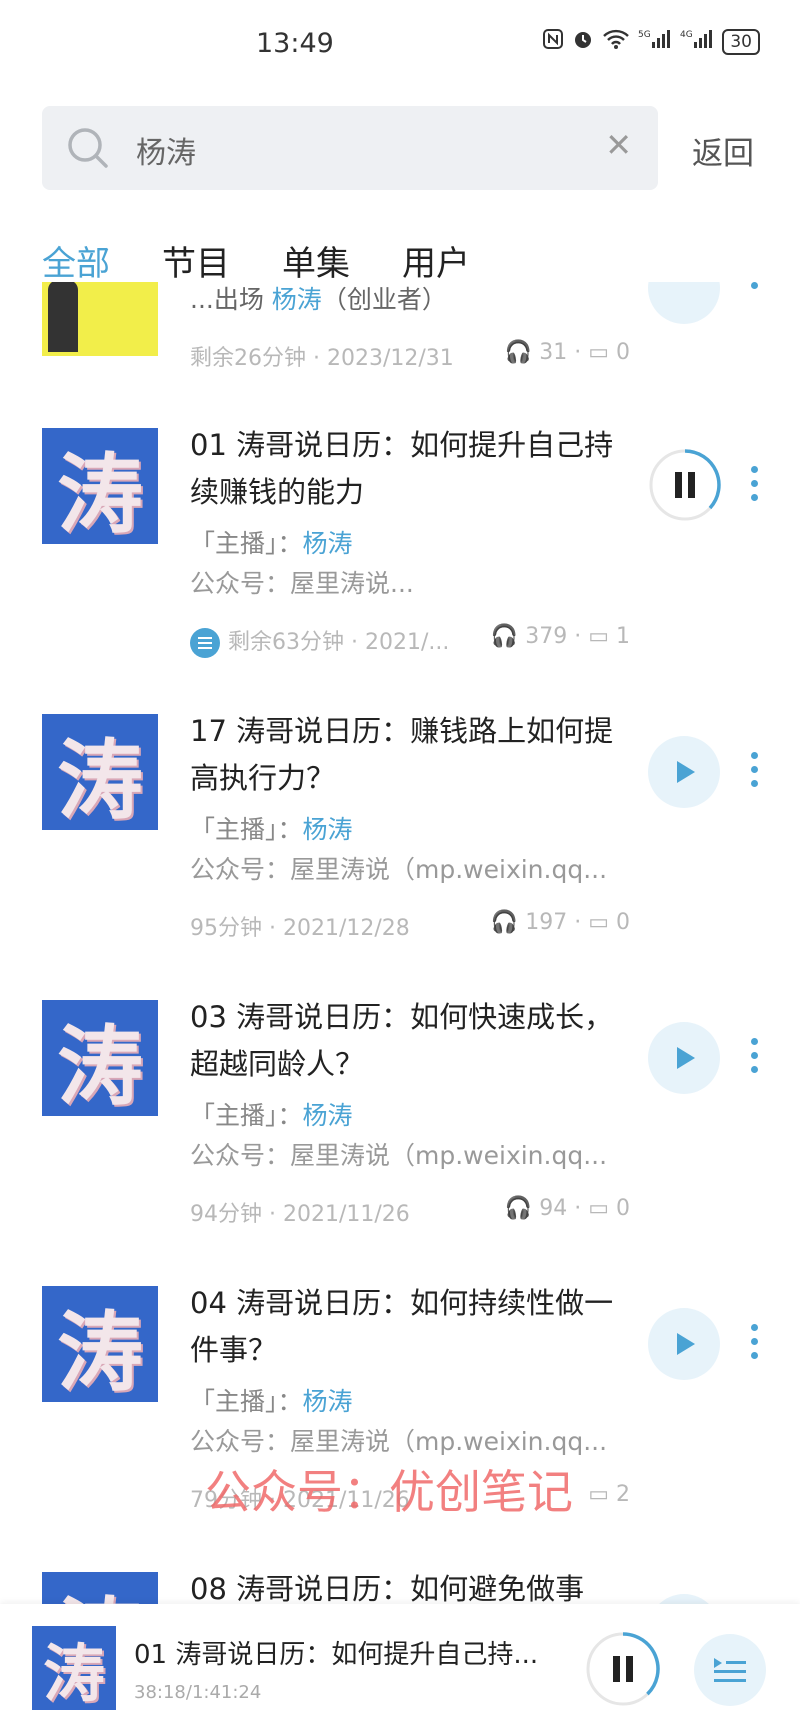  Describe the element at coordinates (400, 45) in the screenshot. I see `status-bar: 13:49 5G 4G 30` at that location.